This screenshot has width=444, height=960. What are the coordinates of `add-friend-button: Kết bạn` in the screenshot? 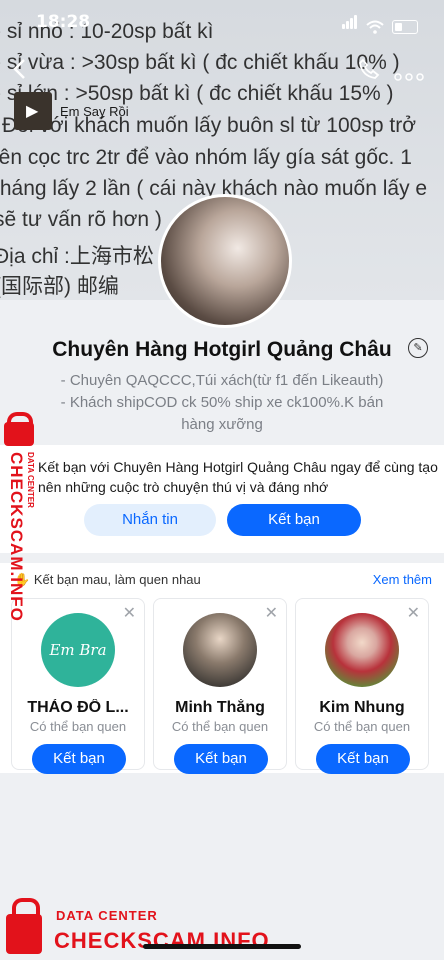 It's located at (294, 520).